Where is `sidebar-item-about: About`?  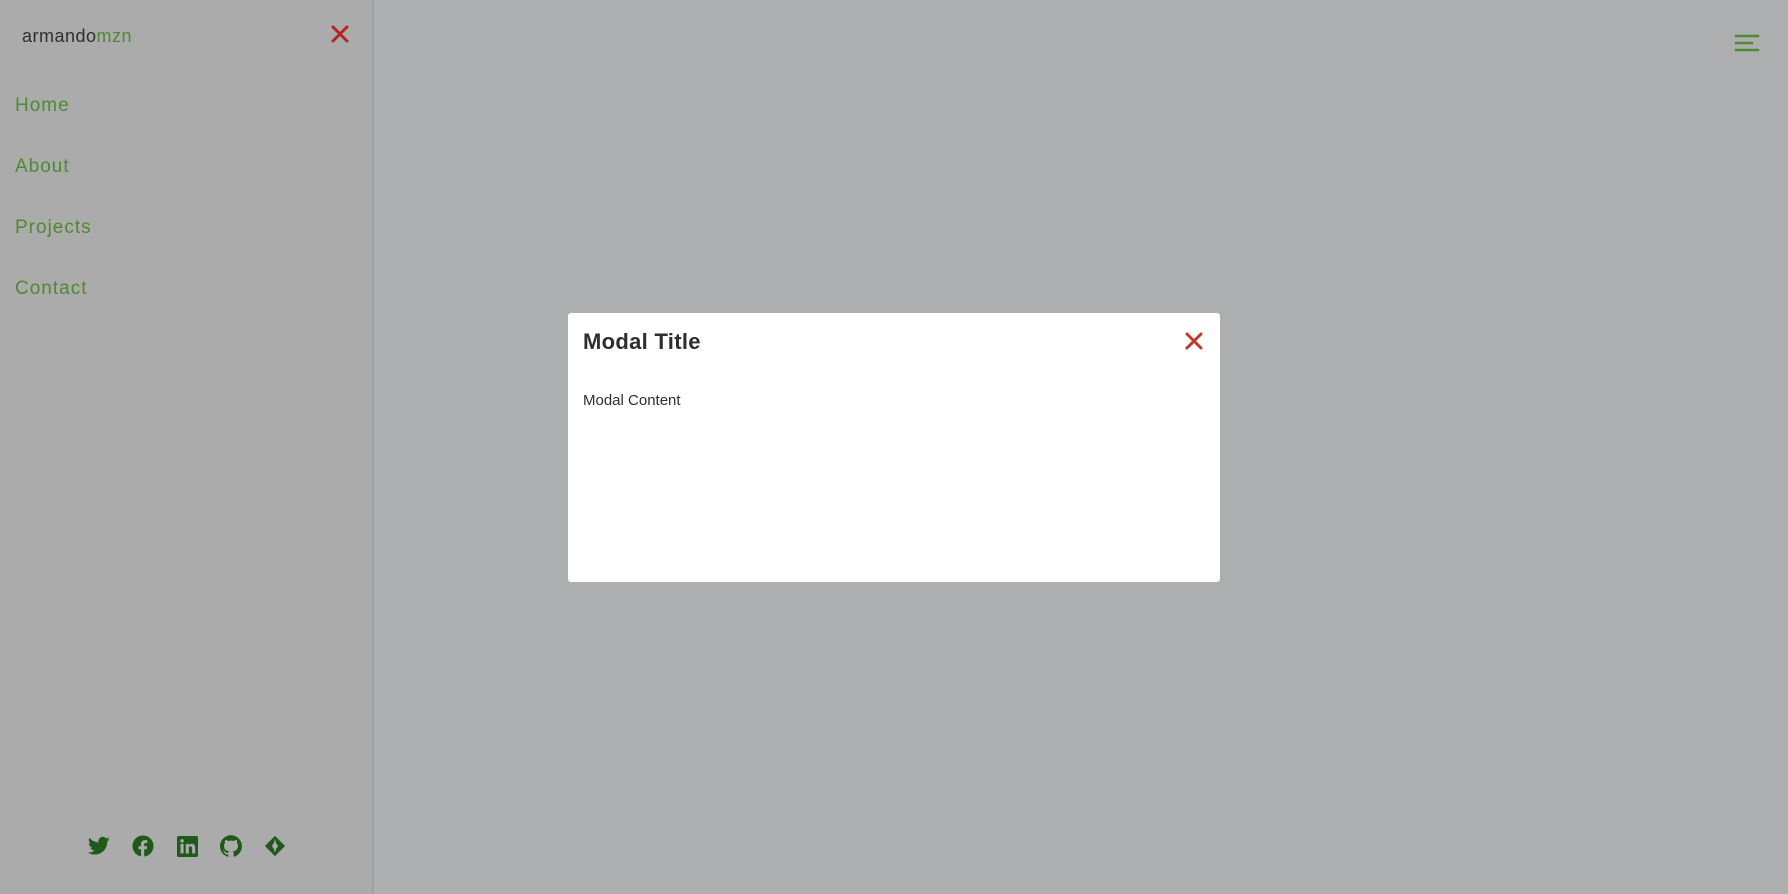 sidebar-item-about: About is located at coordinates (53, 183).